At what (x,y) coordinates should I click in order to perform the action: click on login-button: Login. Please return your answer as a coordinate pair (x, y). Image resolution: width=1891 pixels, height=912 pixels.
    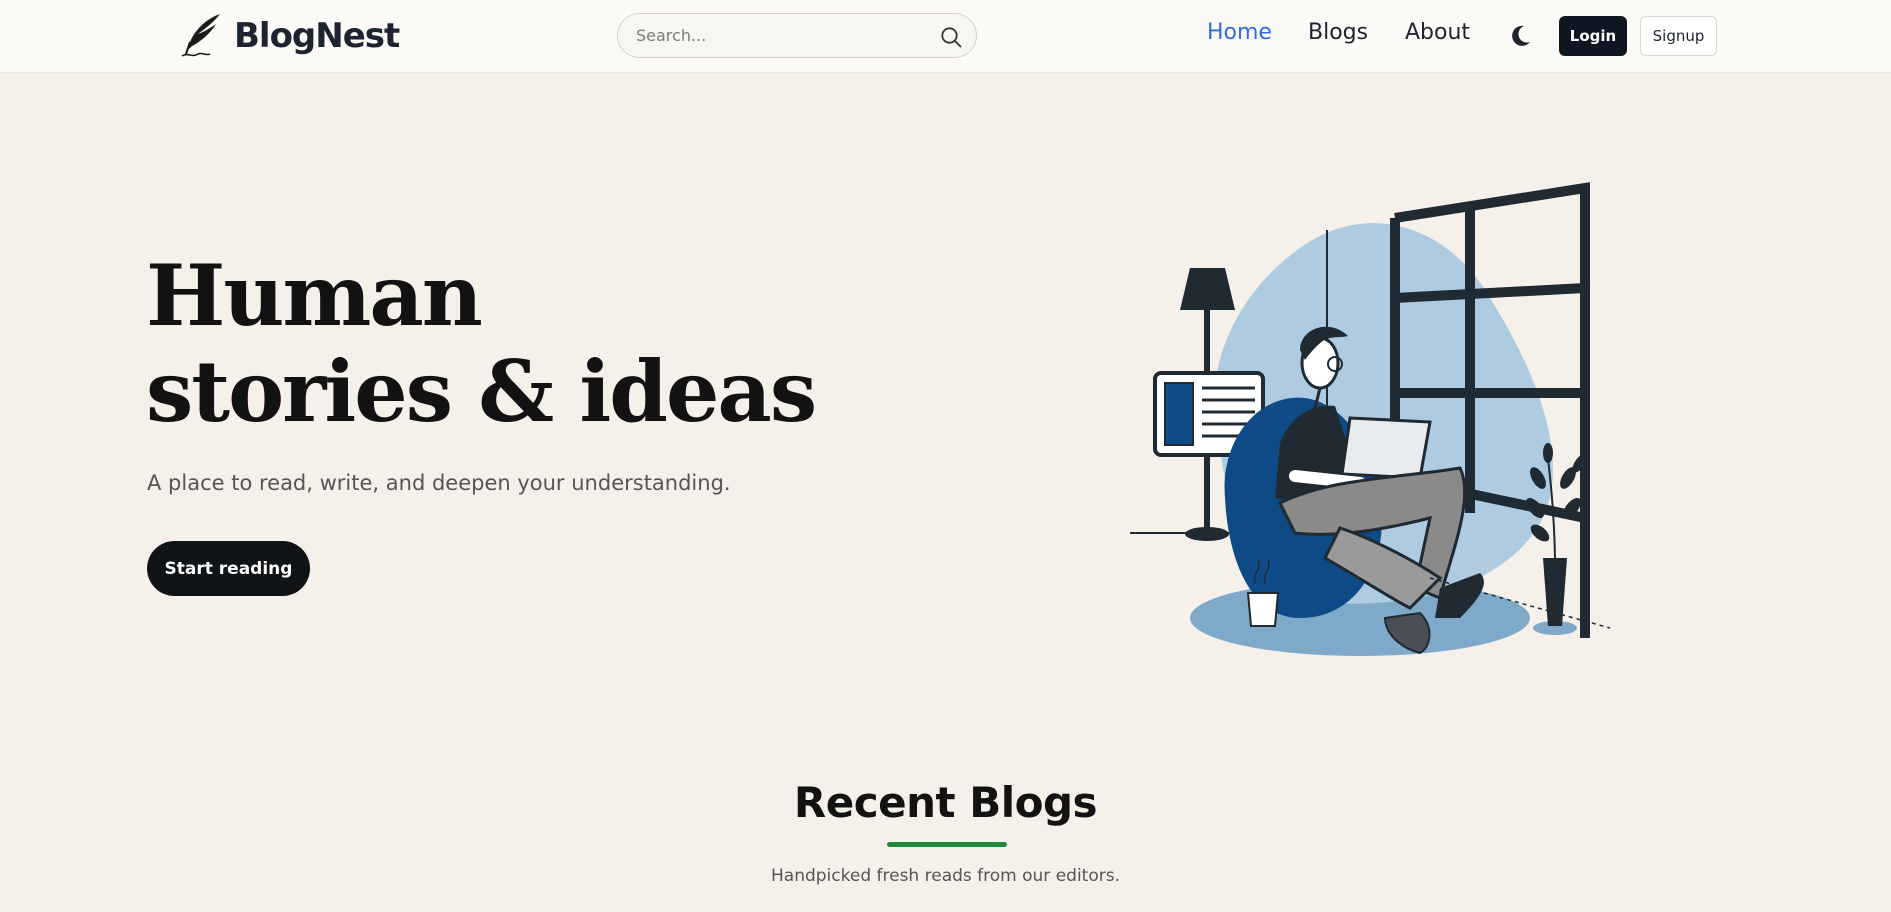
    Looking at the image, I should click on (1593, 36).